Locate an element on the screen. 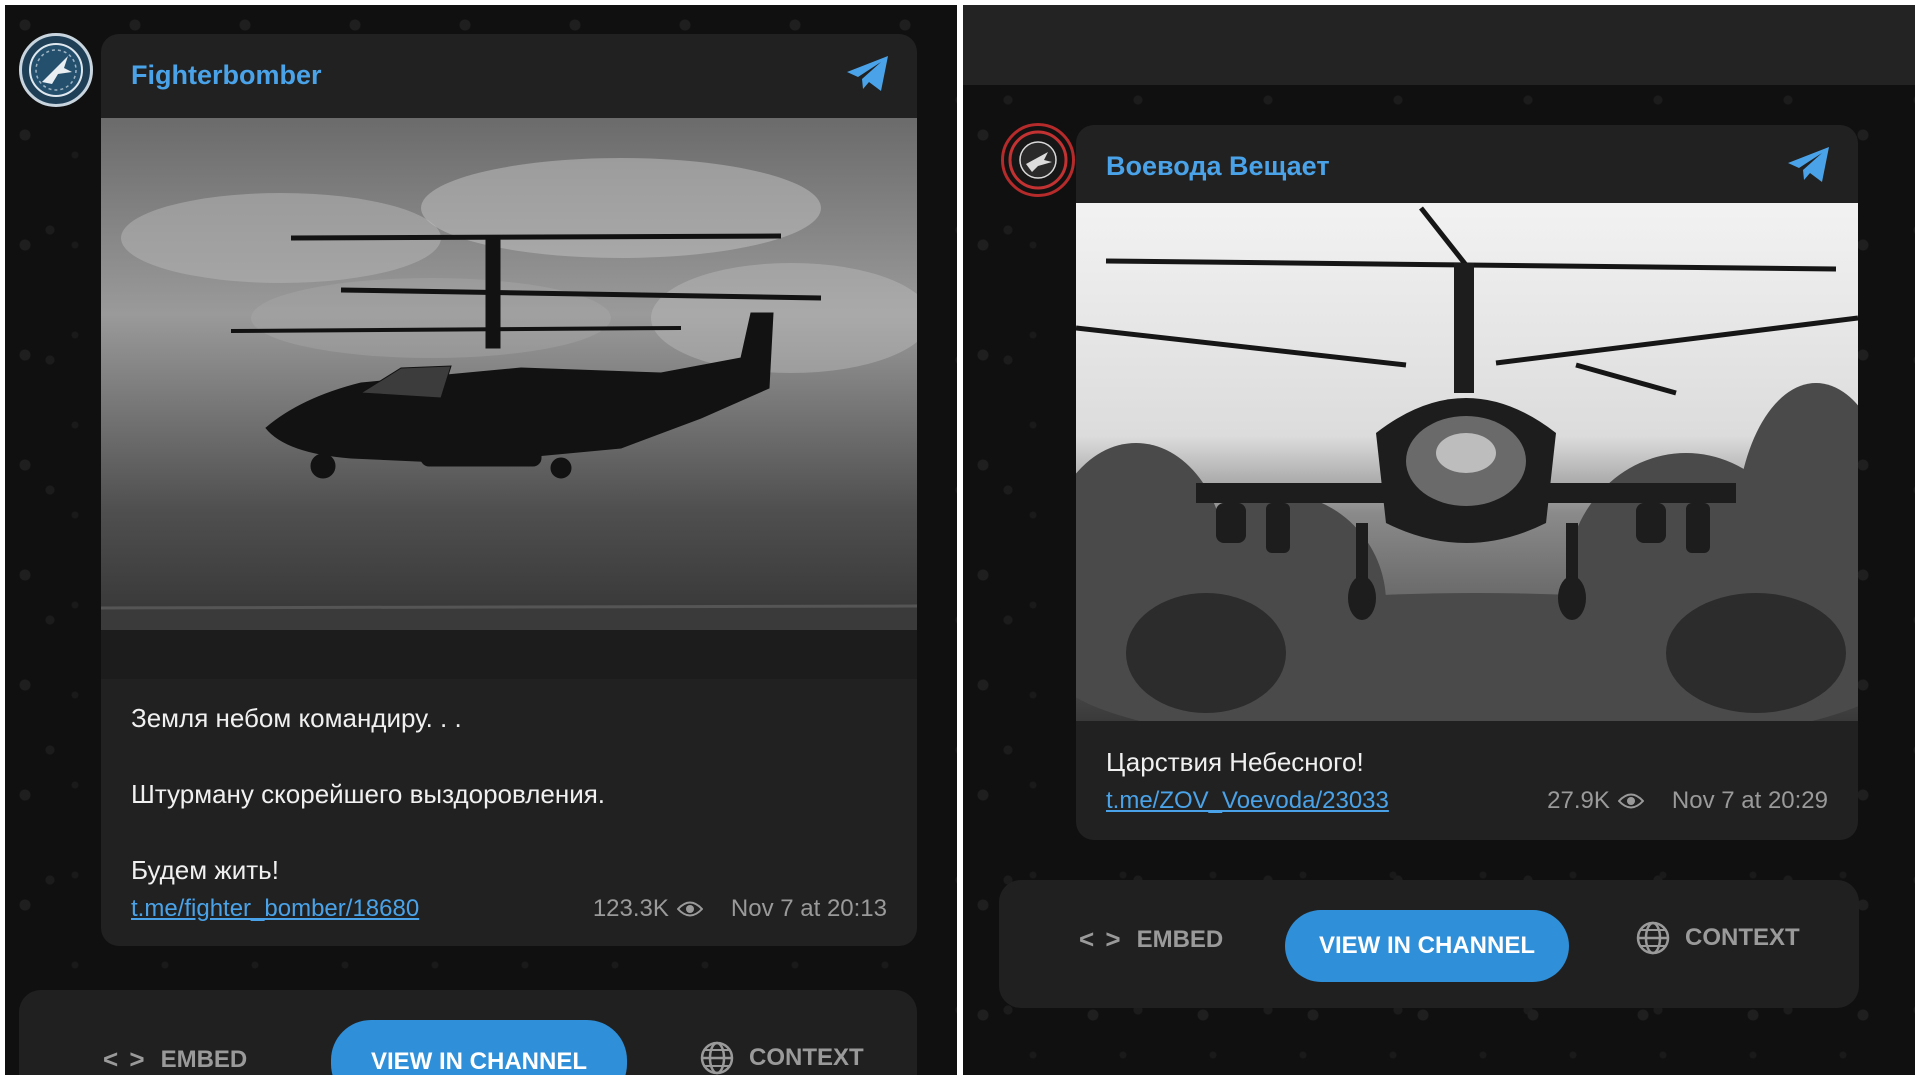 This screenshot has width=1920, height=1080. post-message: Царствия Небесного! is located at coordinates (1467, 751).